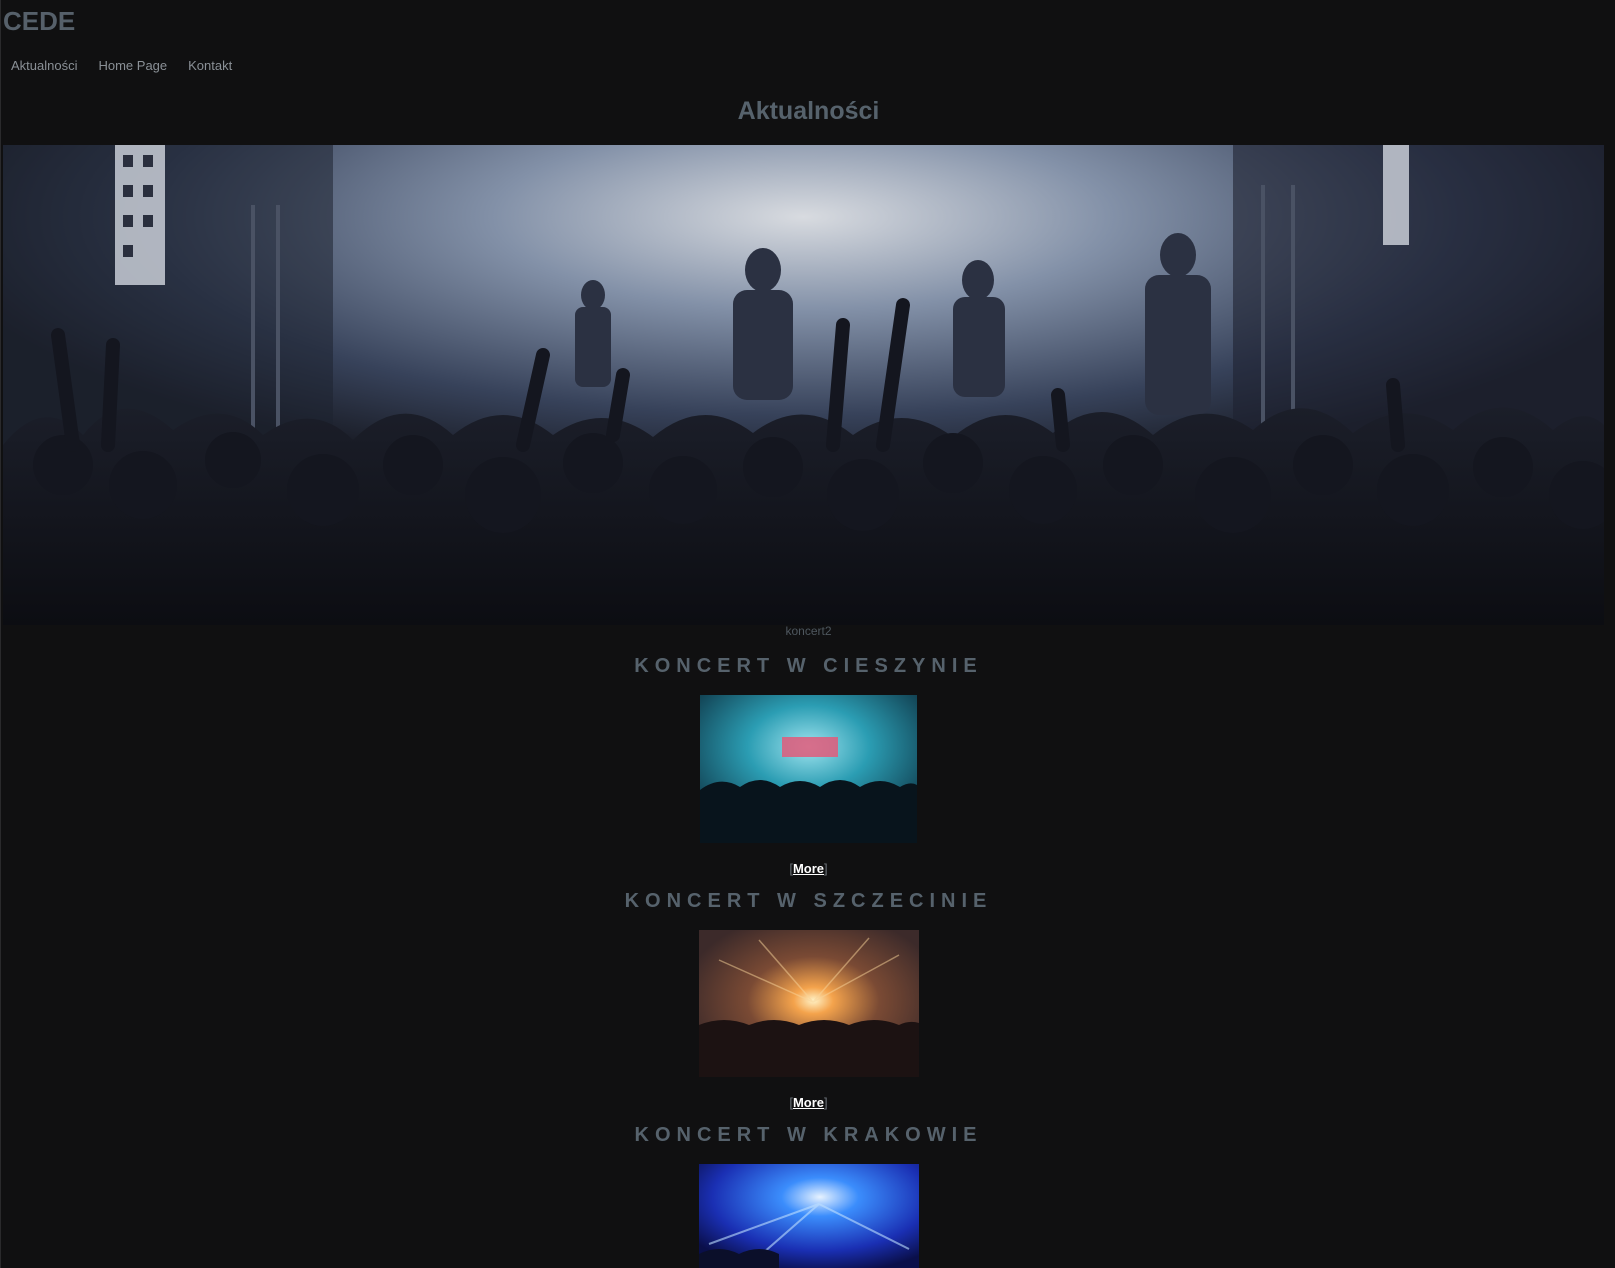 Image resolution: width=1615 pixels, height=1268 pixels. Describe the element at coordinates (39, 21) in the screenshot. I see `site-logo: CEDE` at that location.